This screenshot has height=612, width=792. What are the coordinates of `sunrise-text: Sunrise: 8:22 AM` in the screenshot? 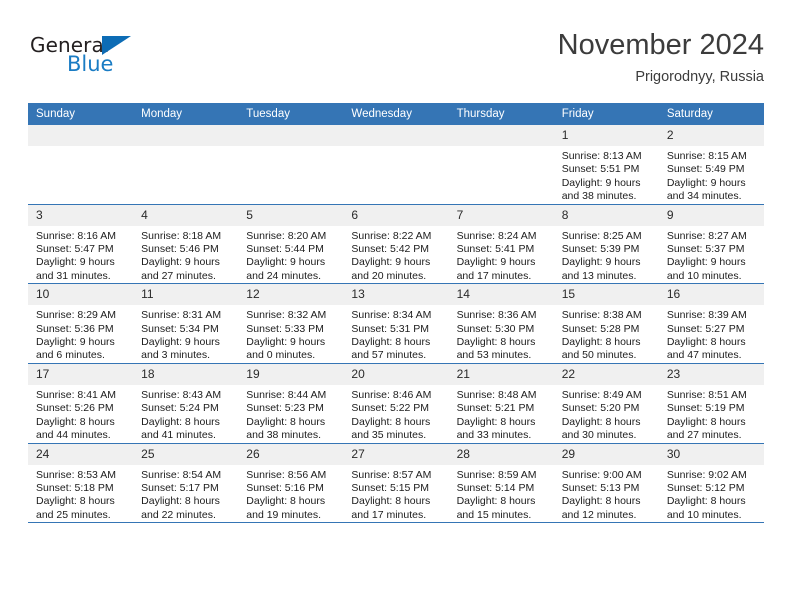 It's located at (391, 235).